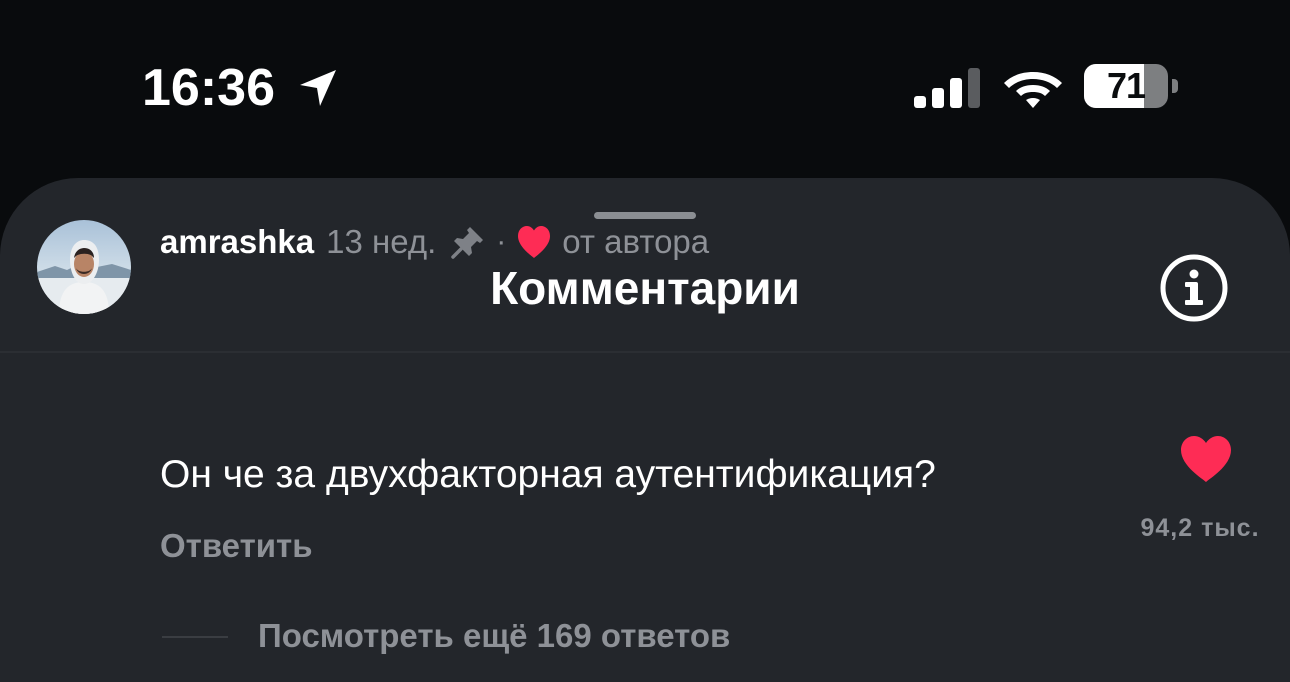 The height and width of the screenshot is (682, 1290). I want to click on battery-percent: 71, so click(1126, 85).